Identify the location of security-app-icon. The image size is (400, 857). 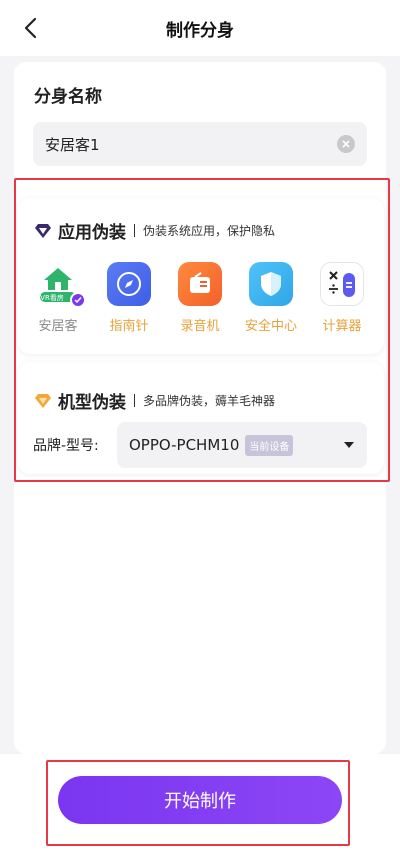
(271, 284).